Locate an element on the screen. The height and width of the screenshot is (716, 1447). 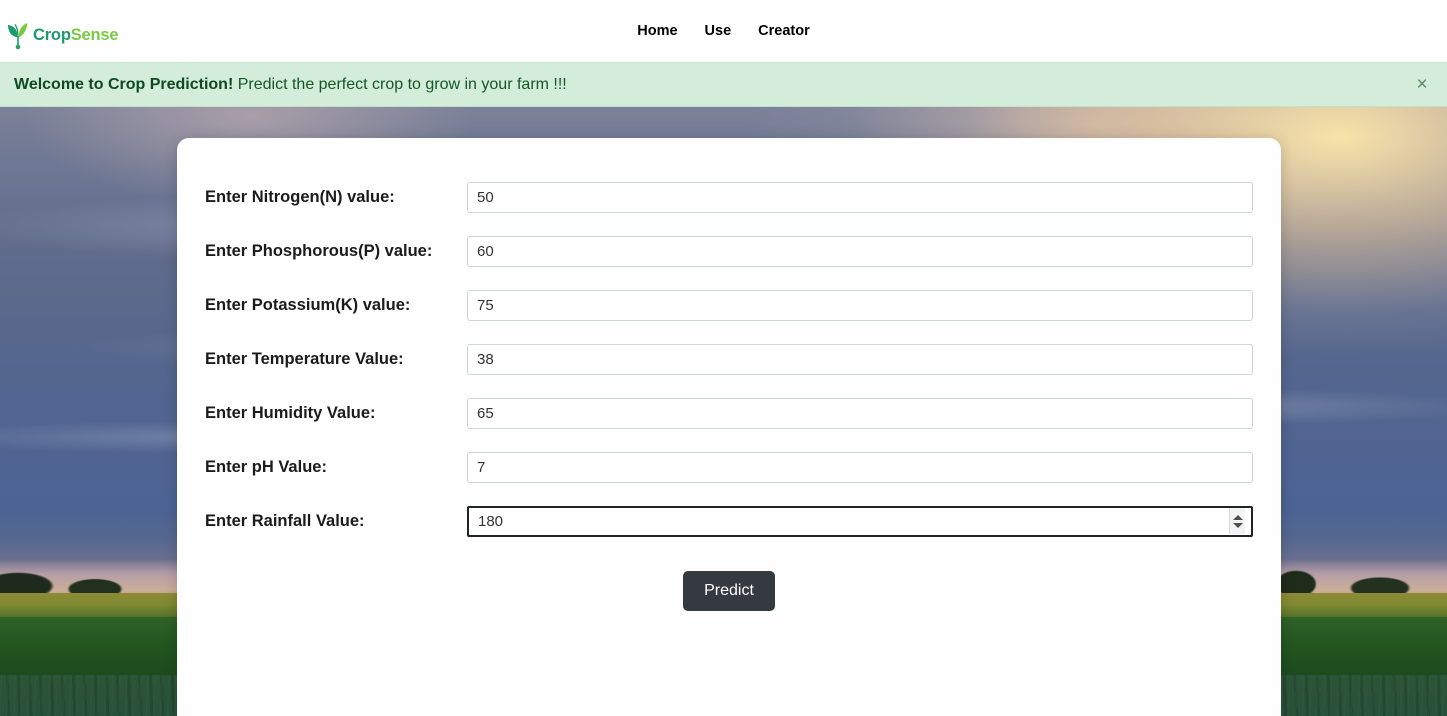
navbar: CropSense Home Use Creator is located at coordinates (723, 31).